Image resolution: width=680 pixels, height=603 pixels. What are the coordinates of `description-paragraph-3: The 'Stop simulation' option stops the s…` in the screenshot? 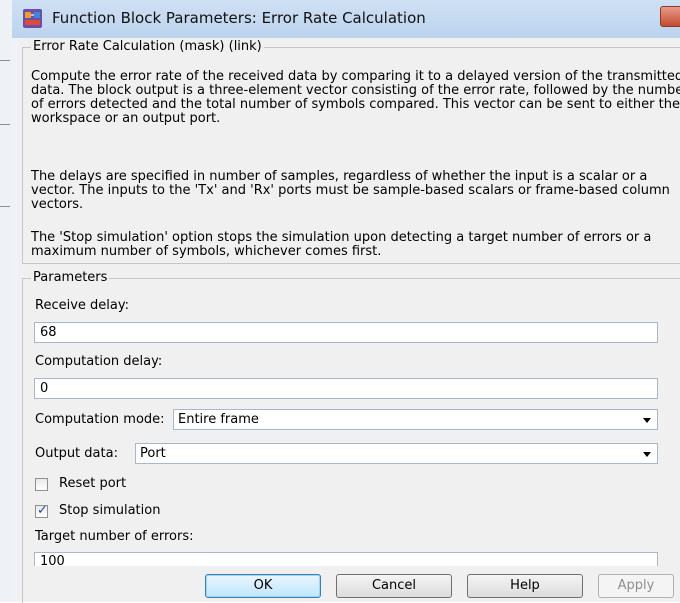 It's located at (341, 244).